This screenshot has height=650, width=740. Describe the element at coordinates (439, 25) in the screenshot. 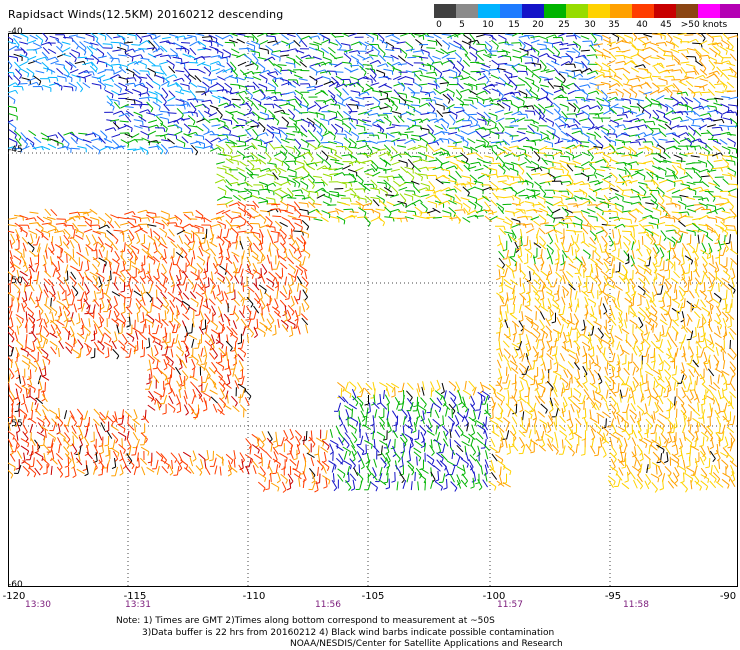

I see `legend-label: 0` at that location.